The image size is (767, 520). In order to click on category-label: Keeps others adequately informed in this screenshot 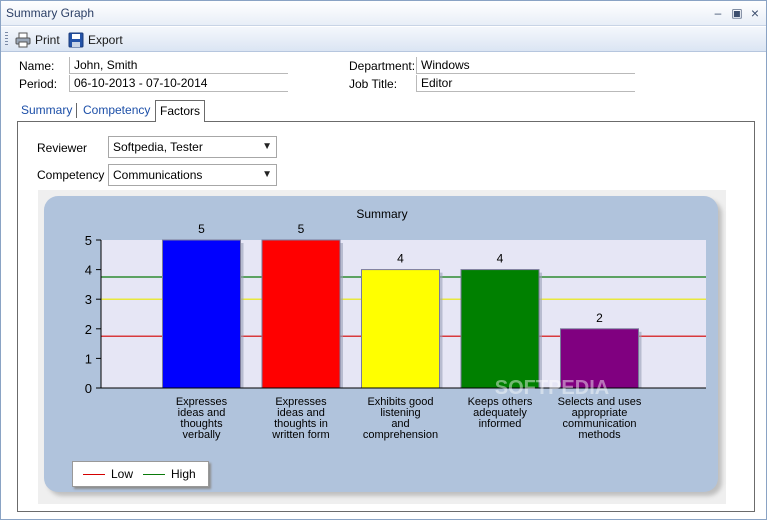, I will do `click(500, 413)`.